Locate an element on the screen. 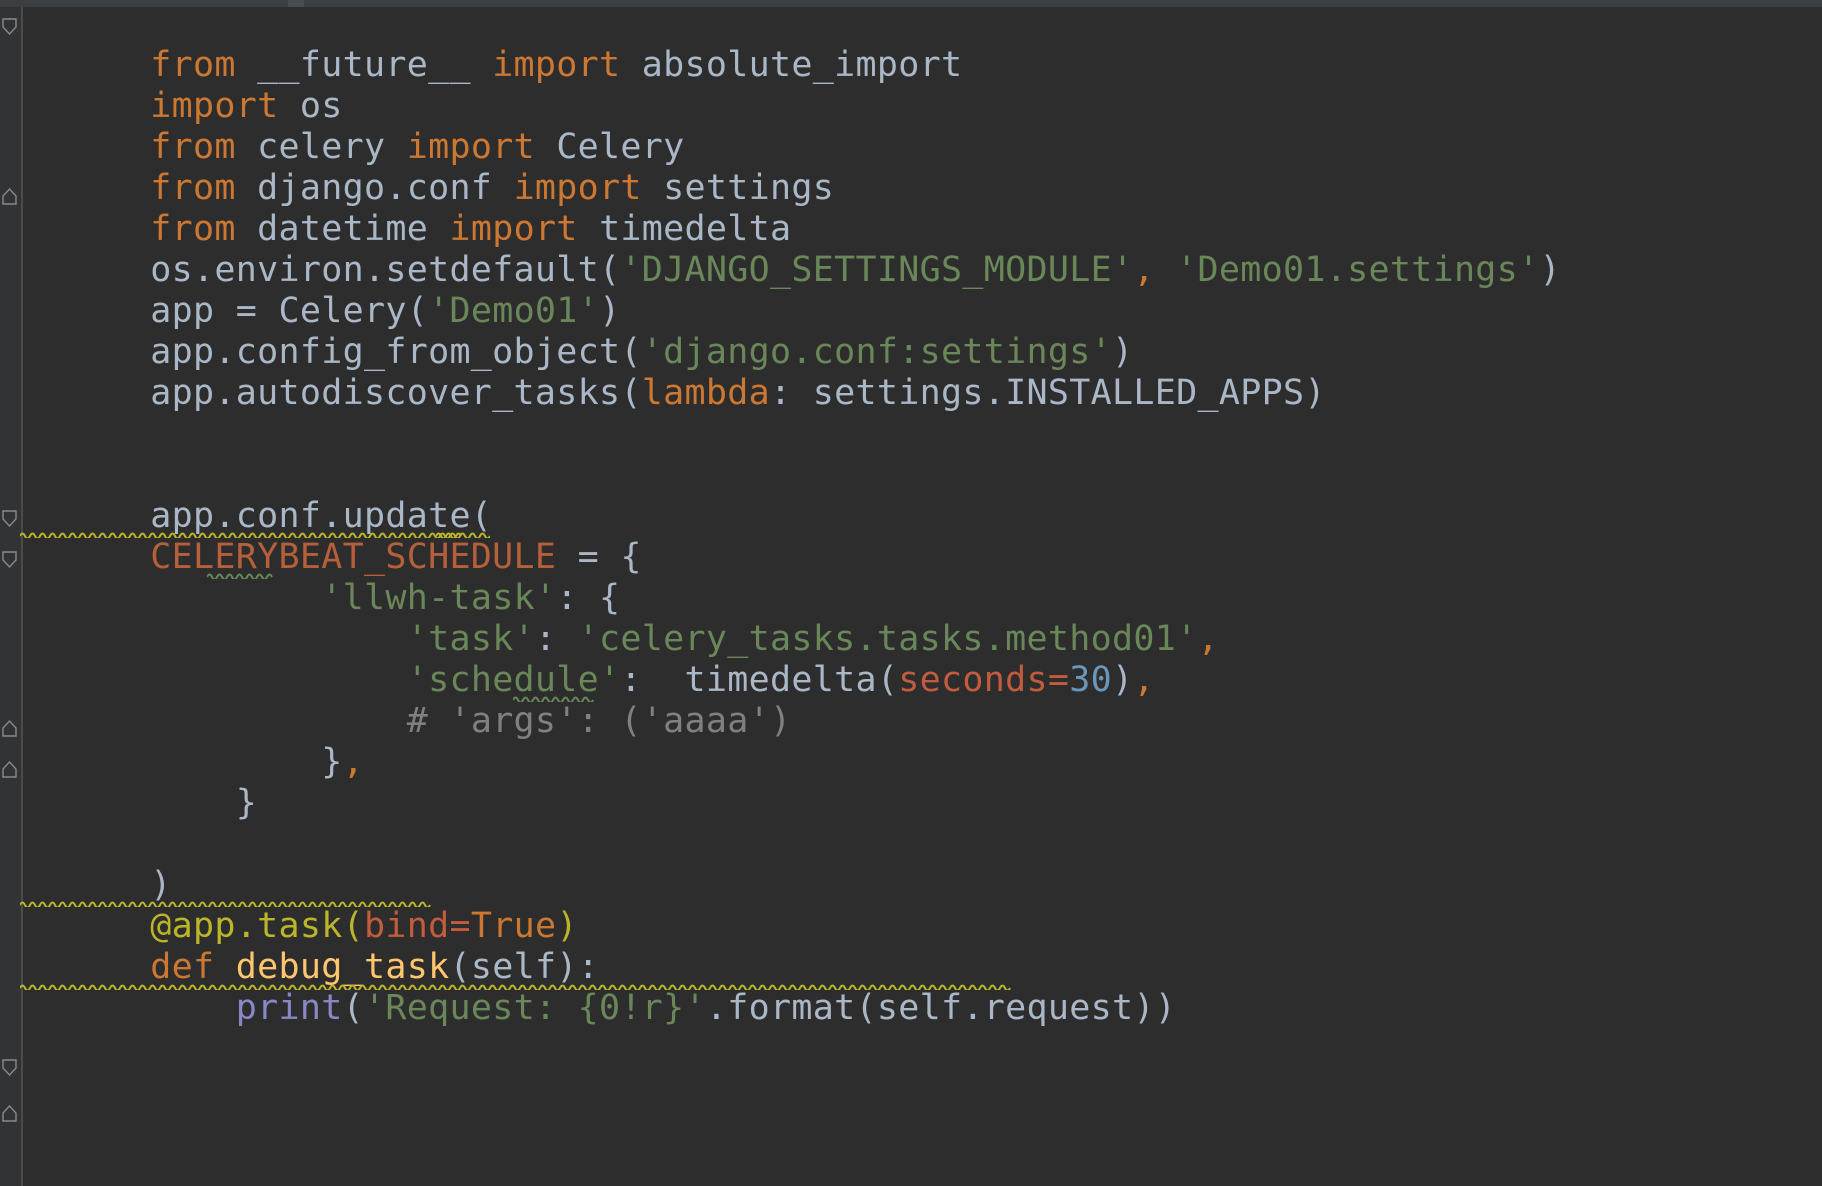  code-line: from celery import Celery is located at coordinates (353, 126).